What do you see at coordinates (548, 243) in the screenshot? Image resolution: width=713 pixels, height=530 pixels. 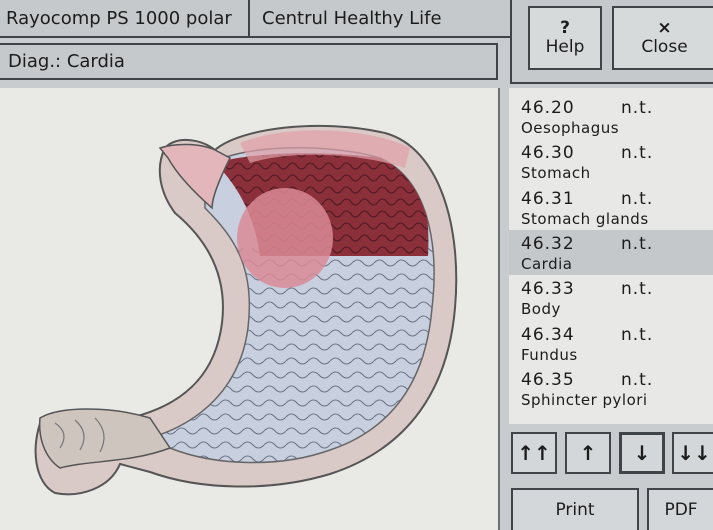 I see `item-code: 46.32` at bounding box center [548, 243].